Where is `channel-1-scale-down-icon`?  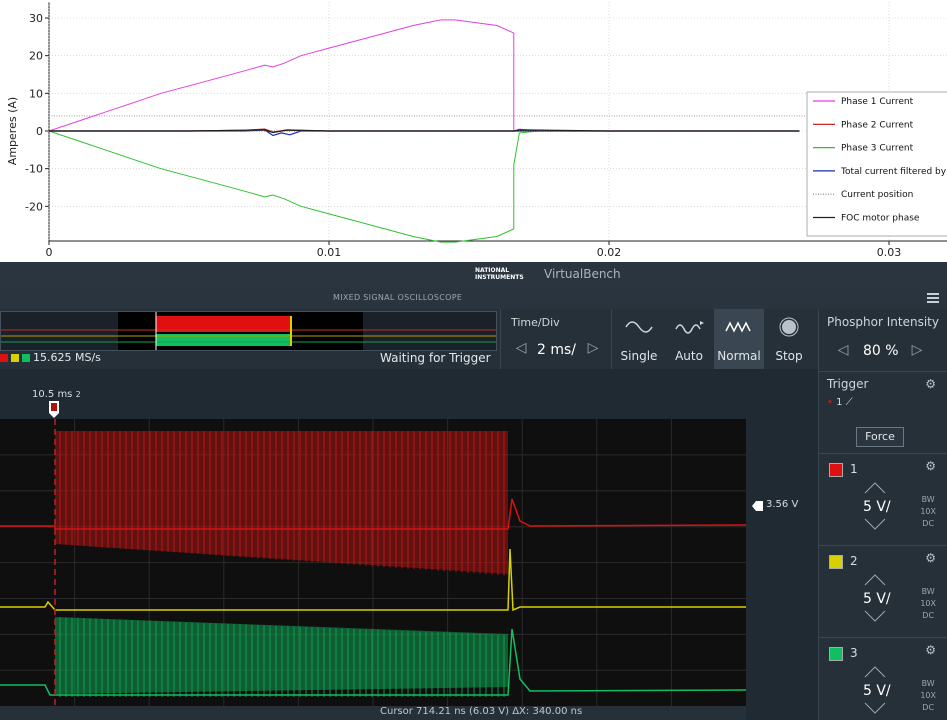 channel-1-scale-down-icon is located at coordinates (875, 524).